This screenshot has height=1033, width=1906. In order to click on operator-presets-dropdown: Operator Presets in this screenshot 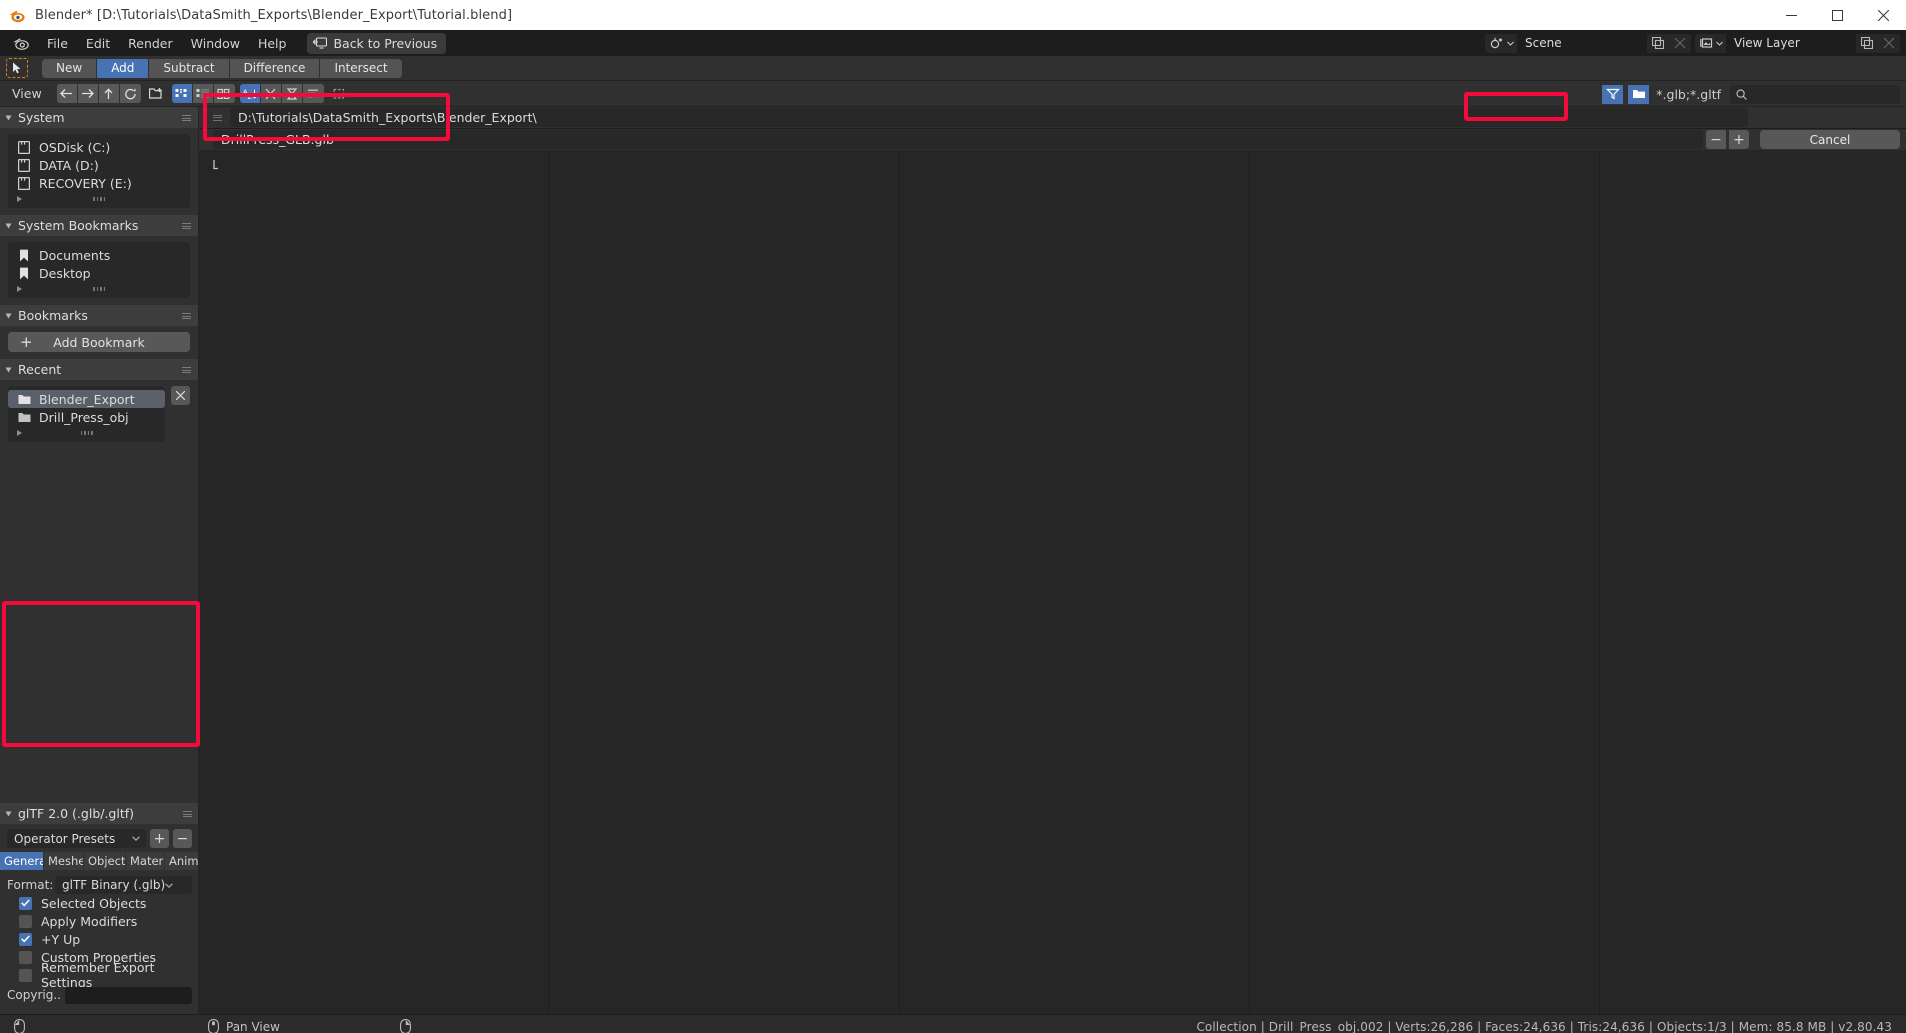, I will do `click(76, 838)`.